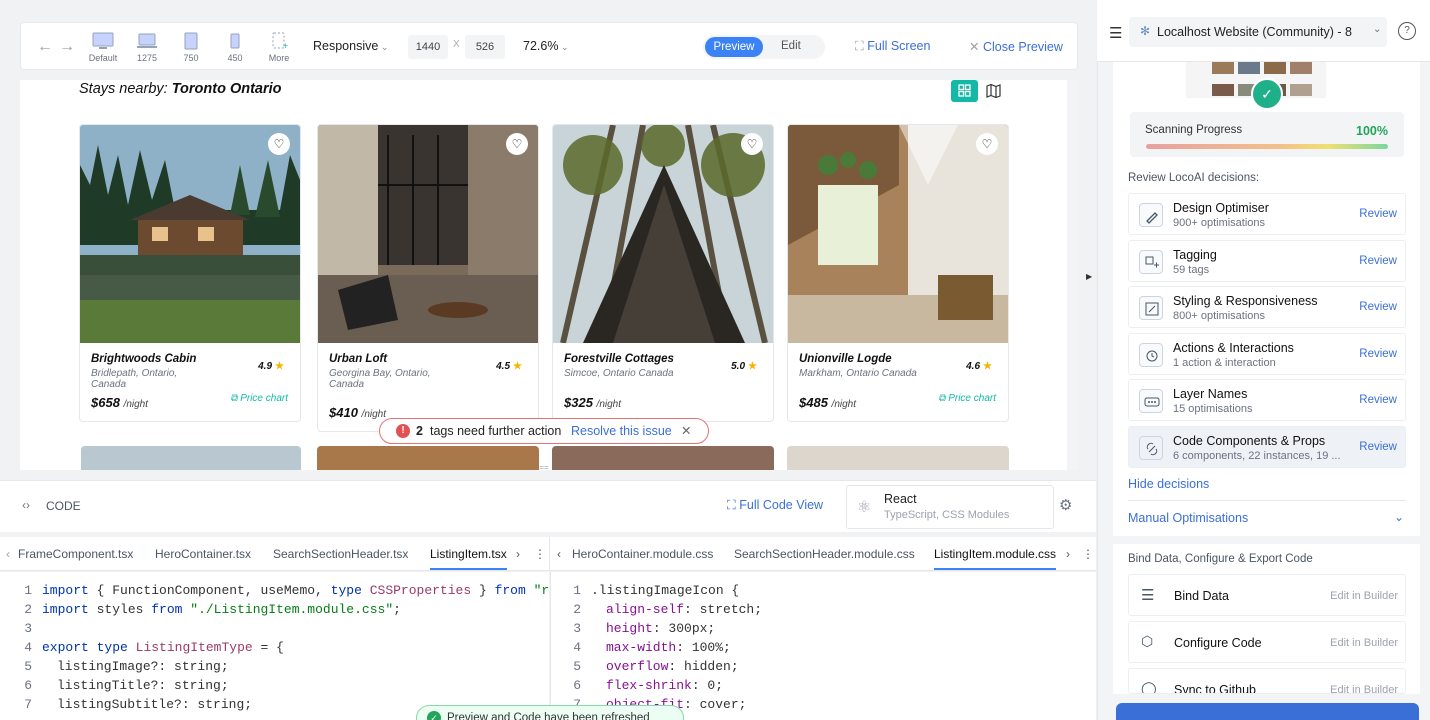 This screenshot has height=720, width=1430. Describe the element at coordinates (1151, 448) in the screenshot. I see `link-icon` at that location.